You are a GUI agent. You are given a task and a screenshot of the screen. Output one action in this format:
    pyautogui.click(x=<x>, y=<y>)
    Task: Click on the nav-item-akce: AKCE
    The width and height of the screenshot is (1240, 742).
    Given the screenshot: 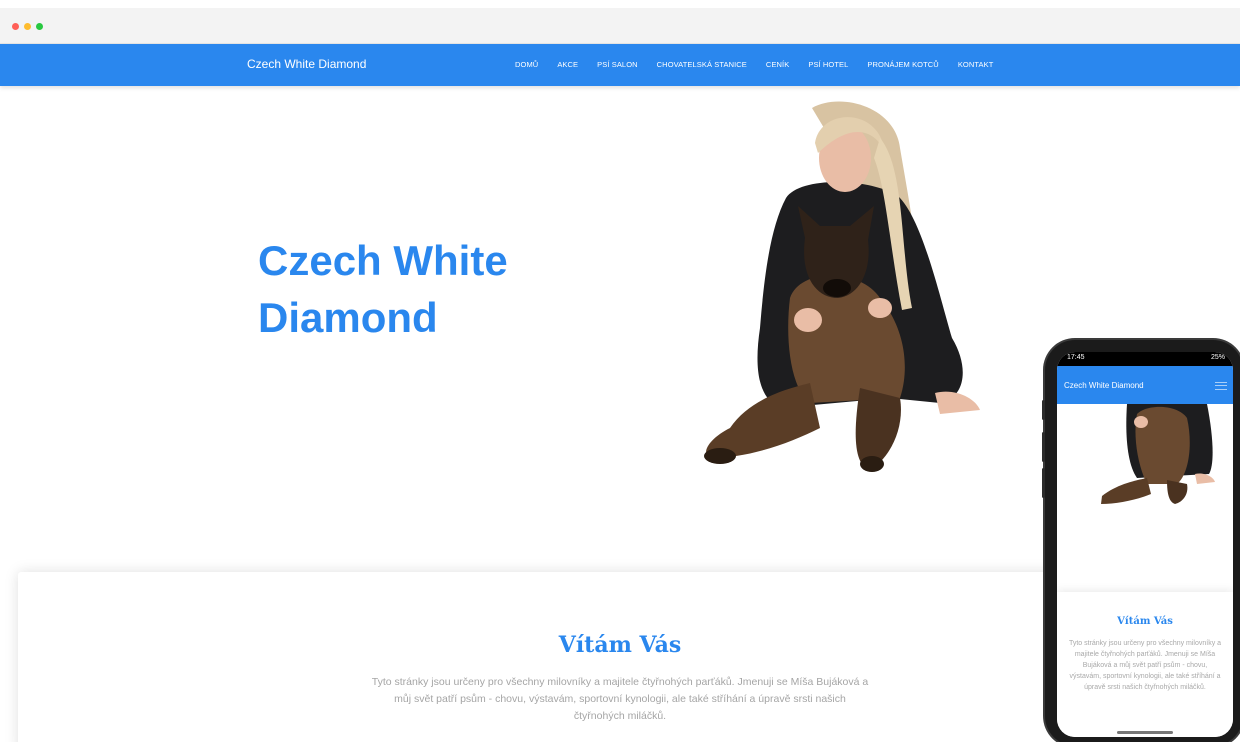 What is the action you would take?
    pyautogui.click(x=567, y=64)
    